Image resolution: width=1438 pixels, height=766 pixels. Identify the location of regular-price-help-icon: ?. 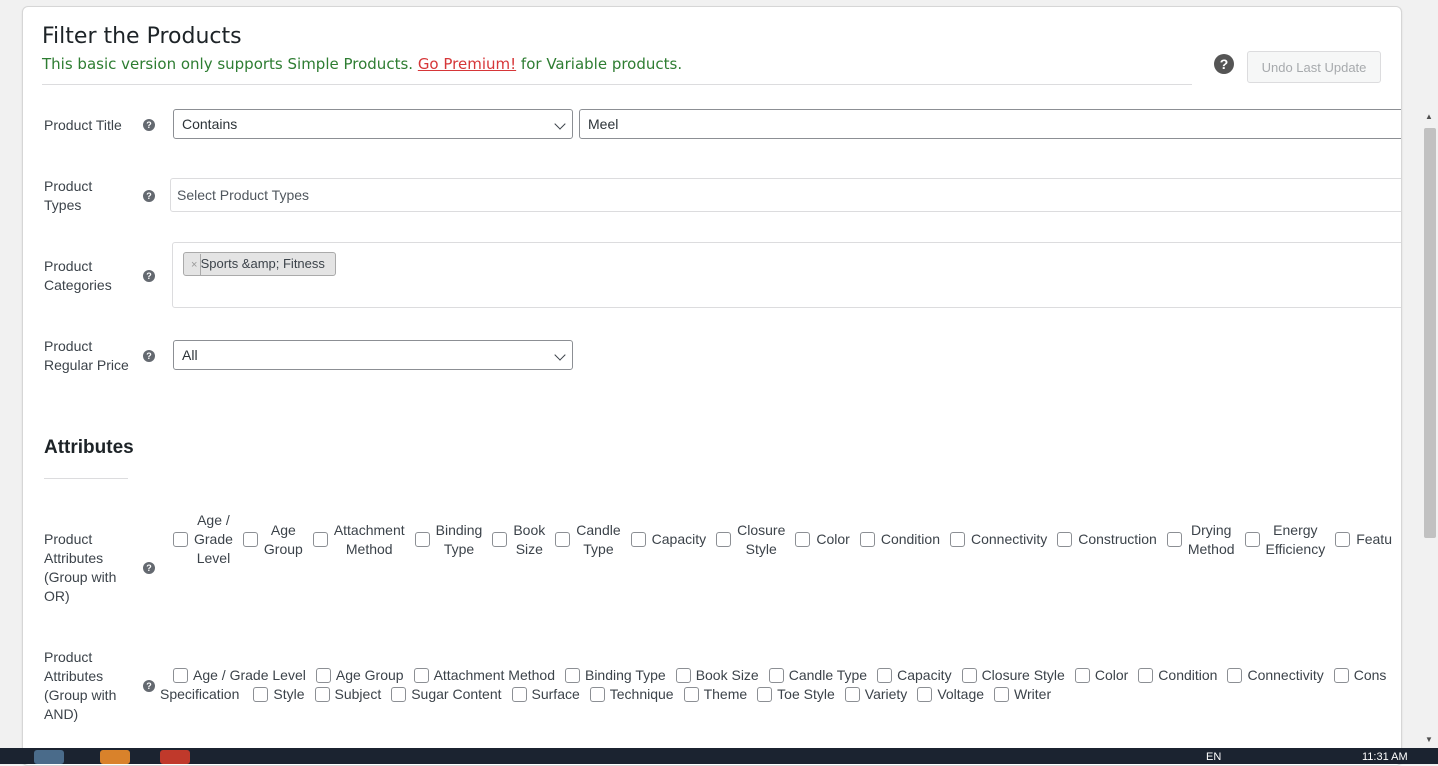
(149, 356).